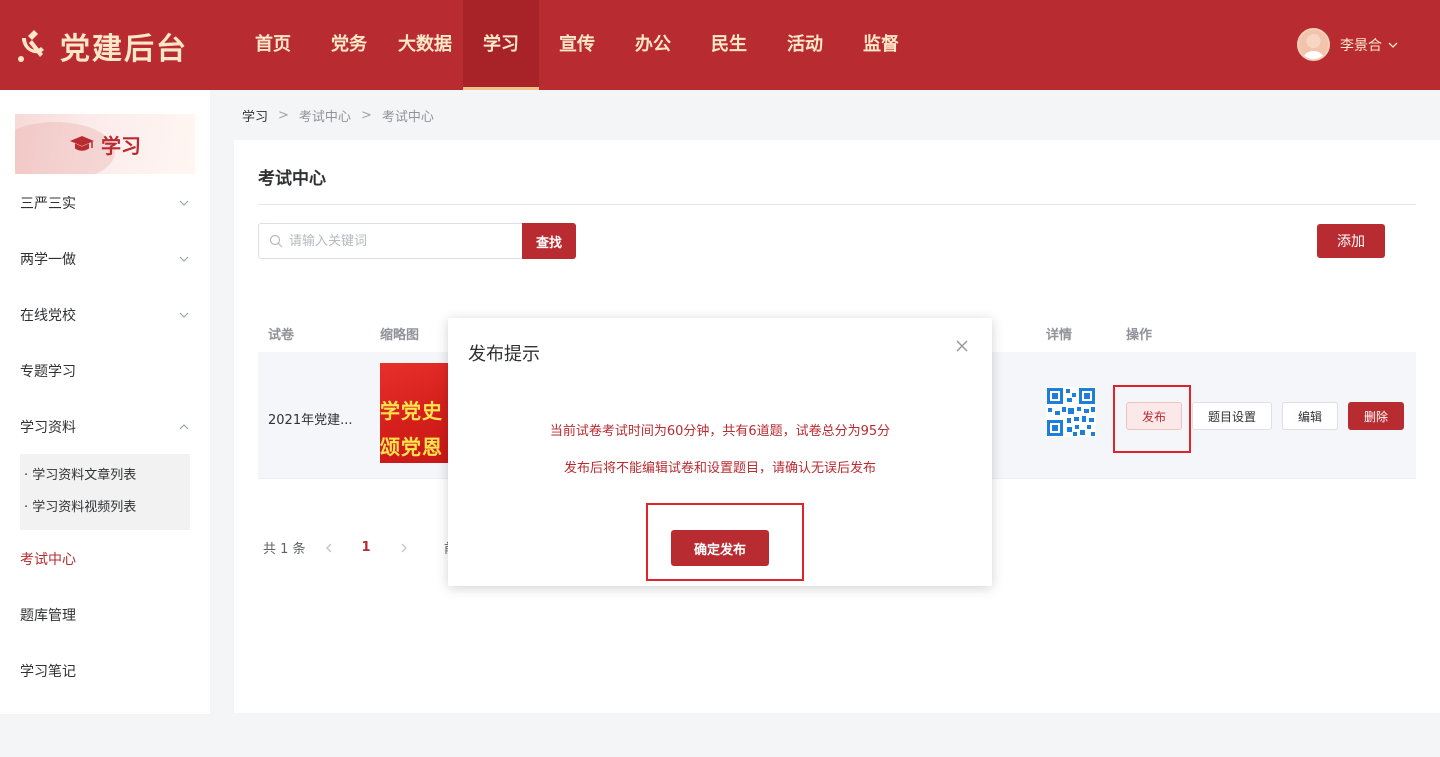 This screenshot has height=757, width=1440. I want to click on qr-code-icon, so click(1071, 412).